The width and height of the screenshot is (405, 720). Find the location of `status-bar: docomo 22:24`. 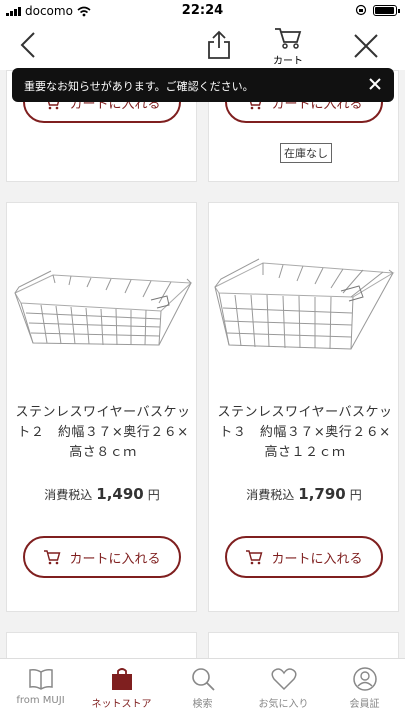

status-bar: docomo 22:24 is located at coordinates (202, 11).